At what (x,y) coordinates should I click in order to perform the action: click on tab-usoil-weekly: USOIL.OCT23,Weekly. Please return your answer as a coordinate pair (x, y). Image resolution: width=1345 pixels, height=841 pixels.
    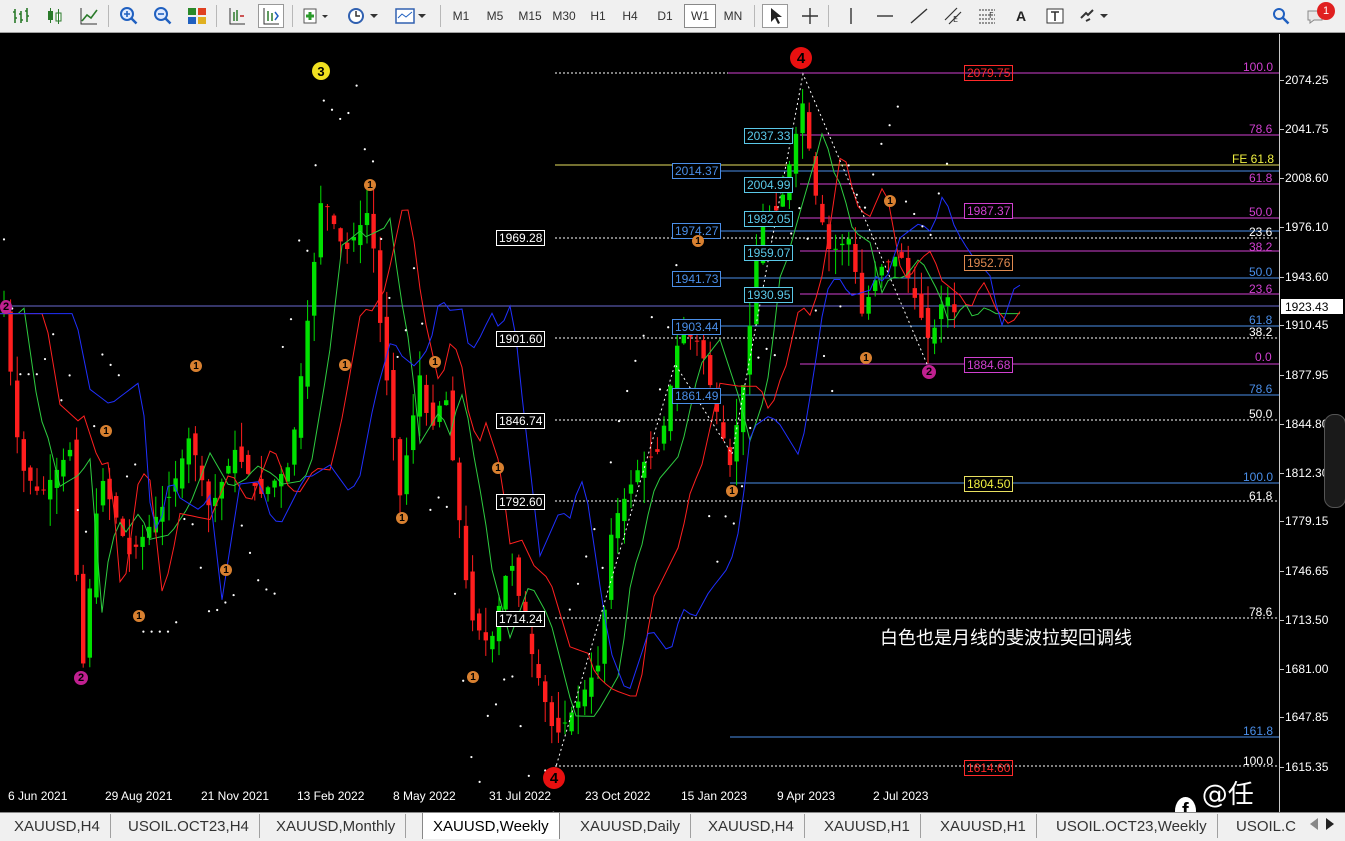
    Looking at the image, I should click on (1132, 826).